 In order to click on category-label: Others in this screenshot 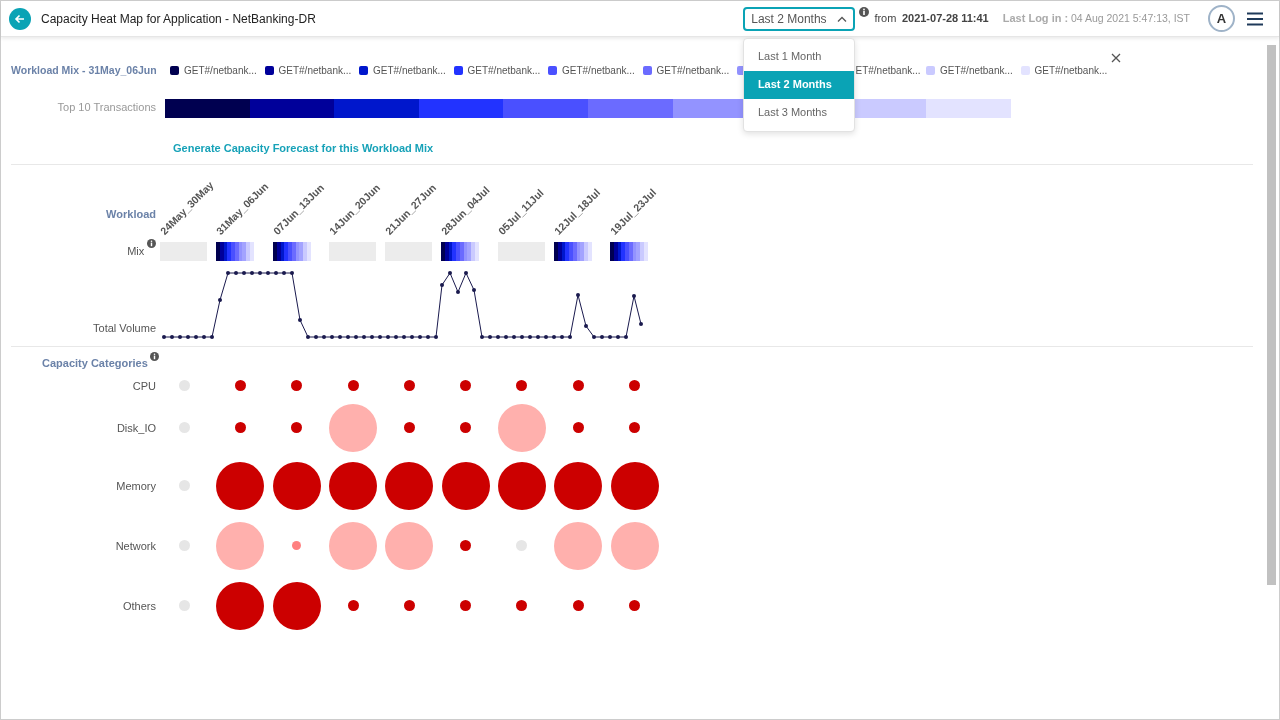, I will do `click(139, 606)`.